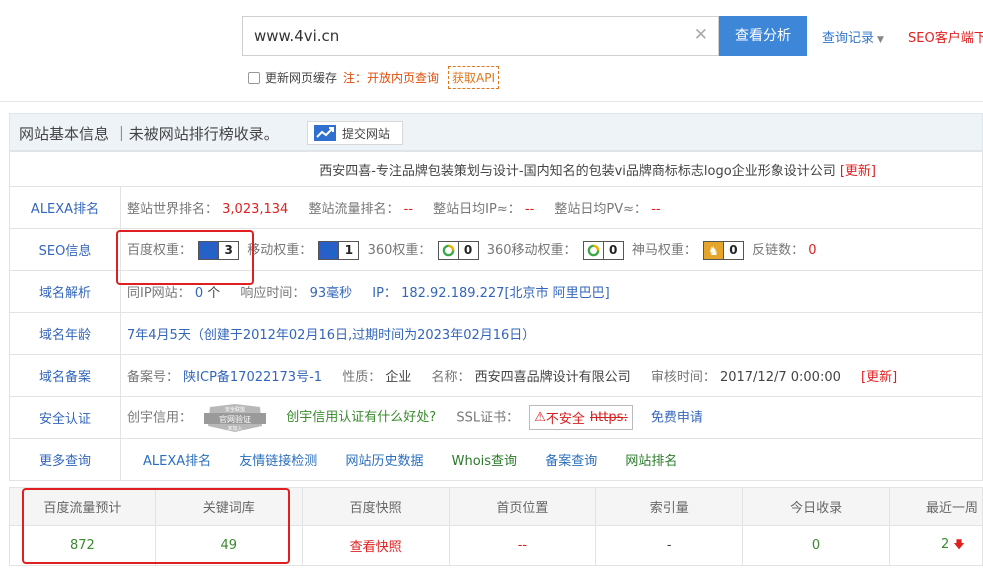 This screenshot has width=983, height=571. I want to click on same-ip-value: 0, so click(199, 293).